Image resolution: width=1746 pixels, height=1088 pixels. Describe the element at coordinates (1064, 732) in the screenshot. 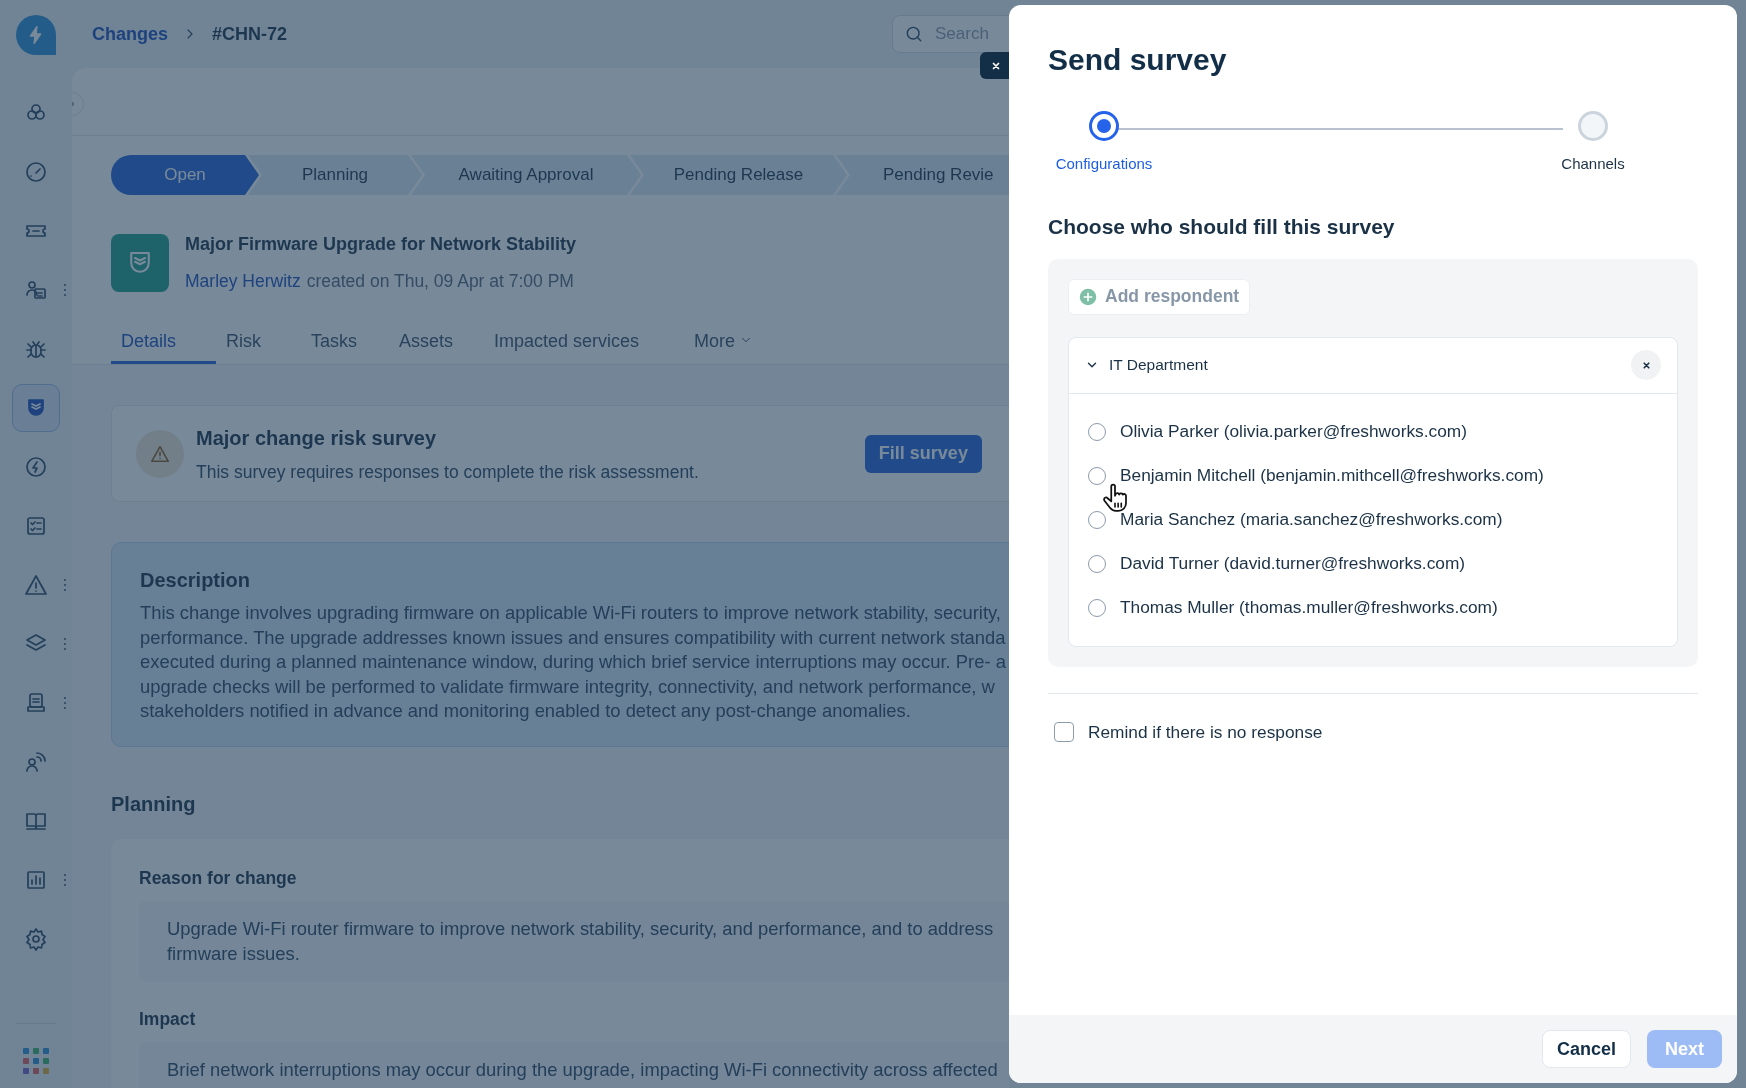

I see `remind-checkbox` at that location.